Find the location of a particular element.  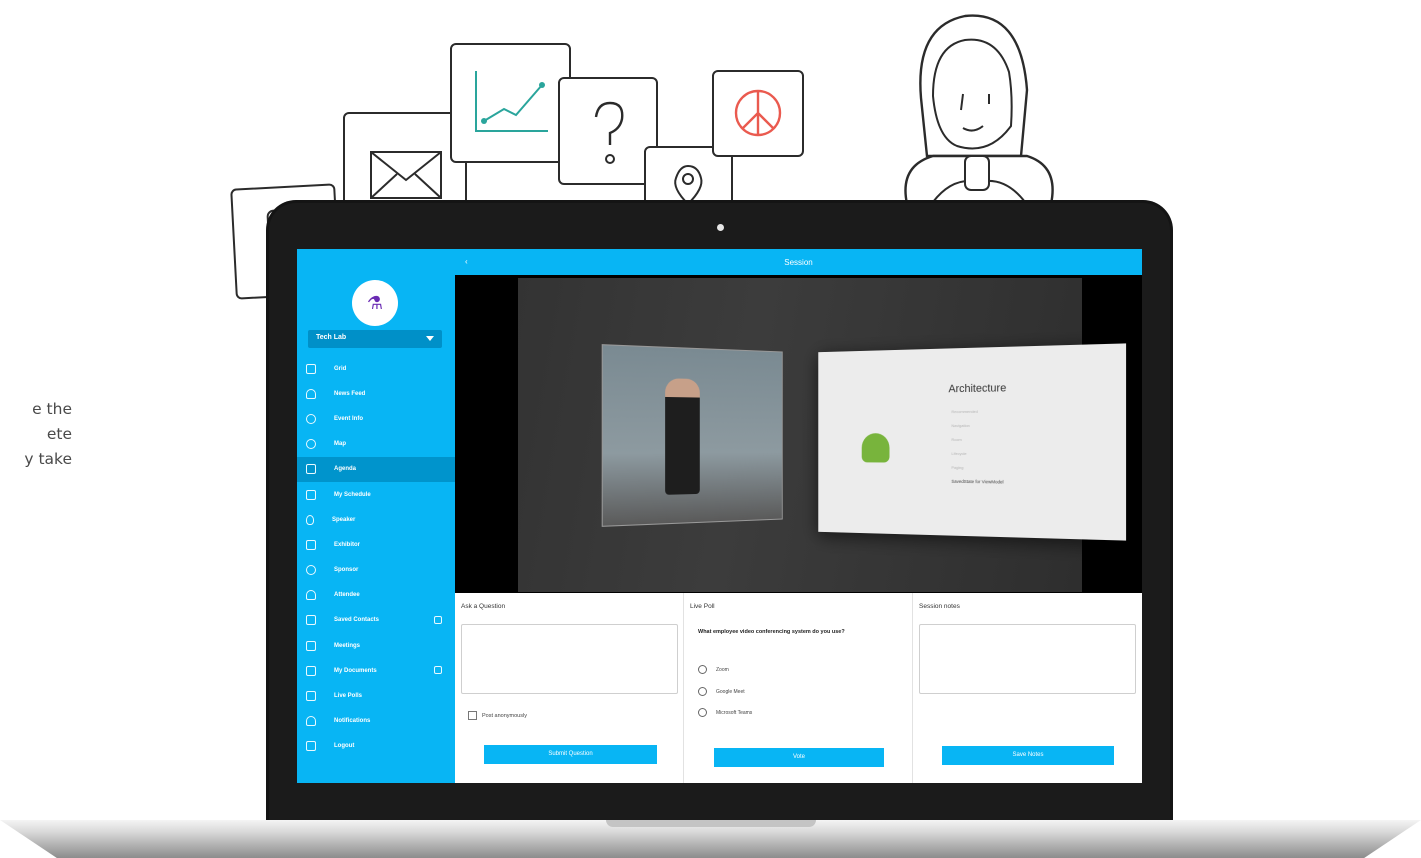

slide-item: Navigation is located at coordinates (960, 425).